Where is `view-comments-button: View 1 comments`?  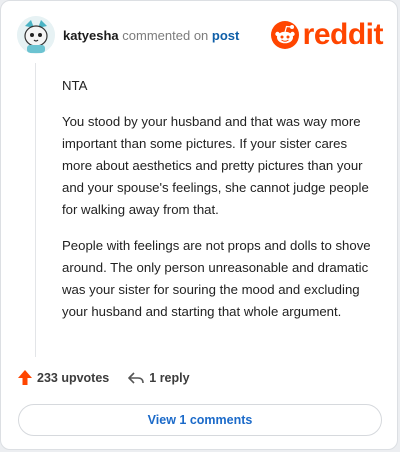 view-comments-button: View 1 comments is located at coordinates (200, 420).